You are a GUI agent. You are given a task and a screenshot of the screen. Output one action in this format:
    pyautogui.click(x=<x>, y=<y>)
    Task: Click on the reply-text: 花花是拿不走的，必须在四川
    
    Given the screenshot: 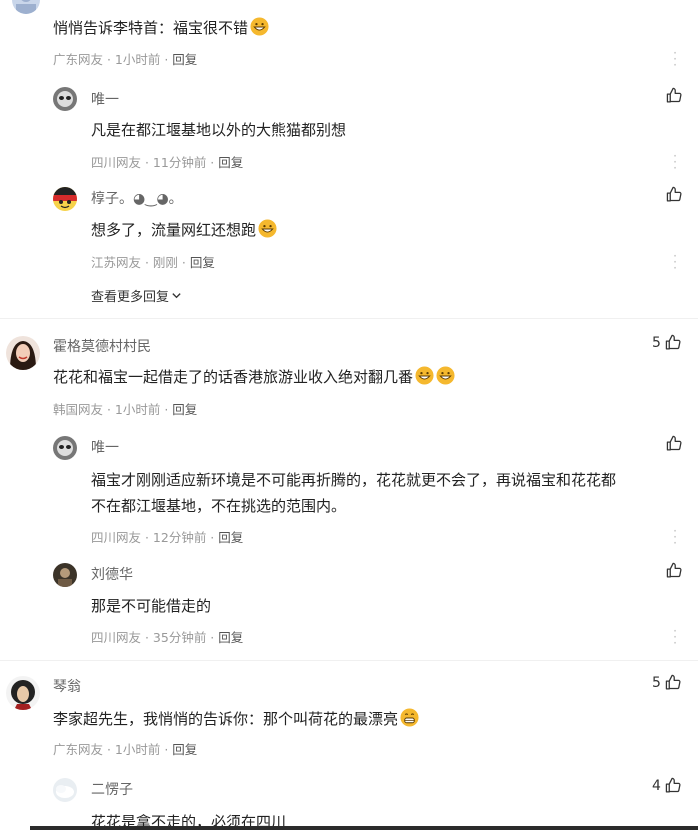 What is the action you would take?
    pyautogui.click(x=189, y=822)
    